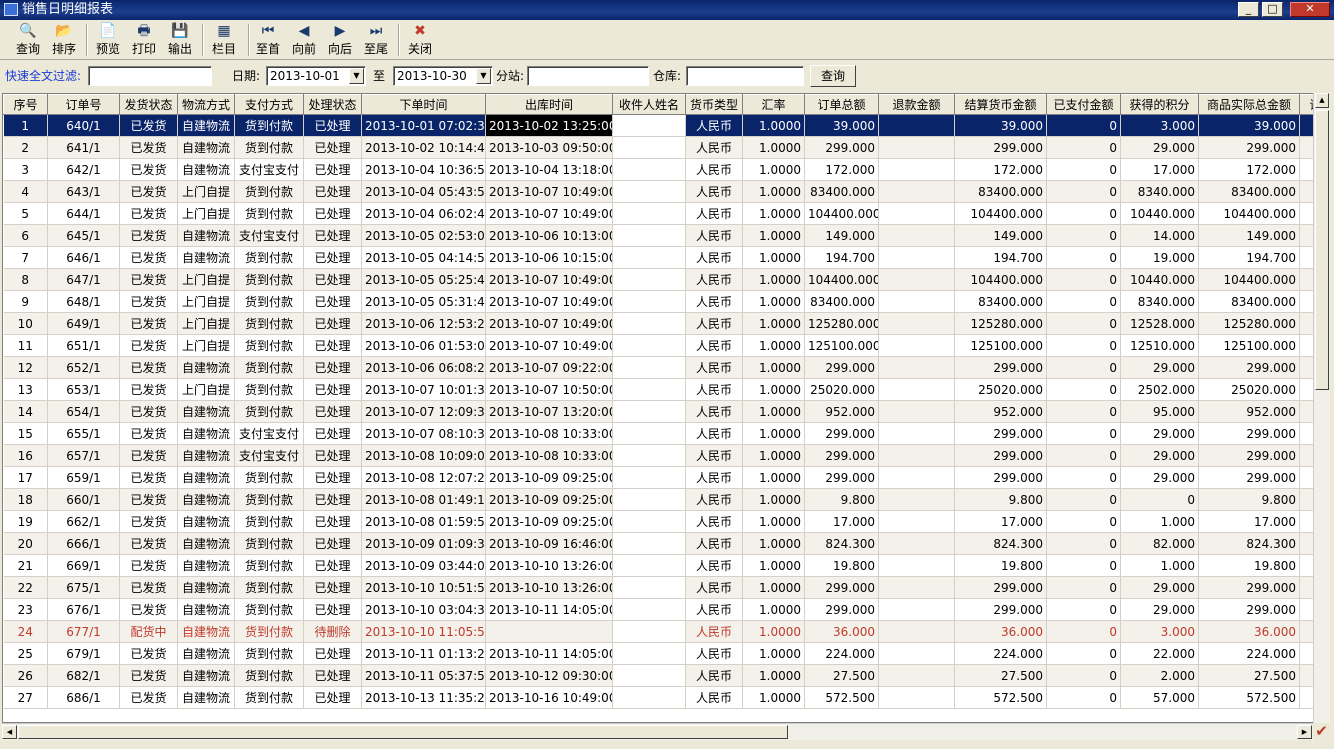 The image size is (1334, 749). What do you see at coordinates (423, 104) in the screenshot?
I see `column-header: 下单时间` at bounding box center [423, 104].